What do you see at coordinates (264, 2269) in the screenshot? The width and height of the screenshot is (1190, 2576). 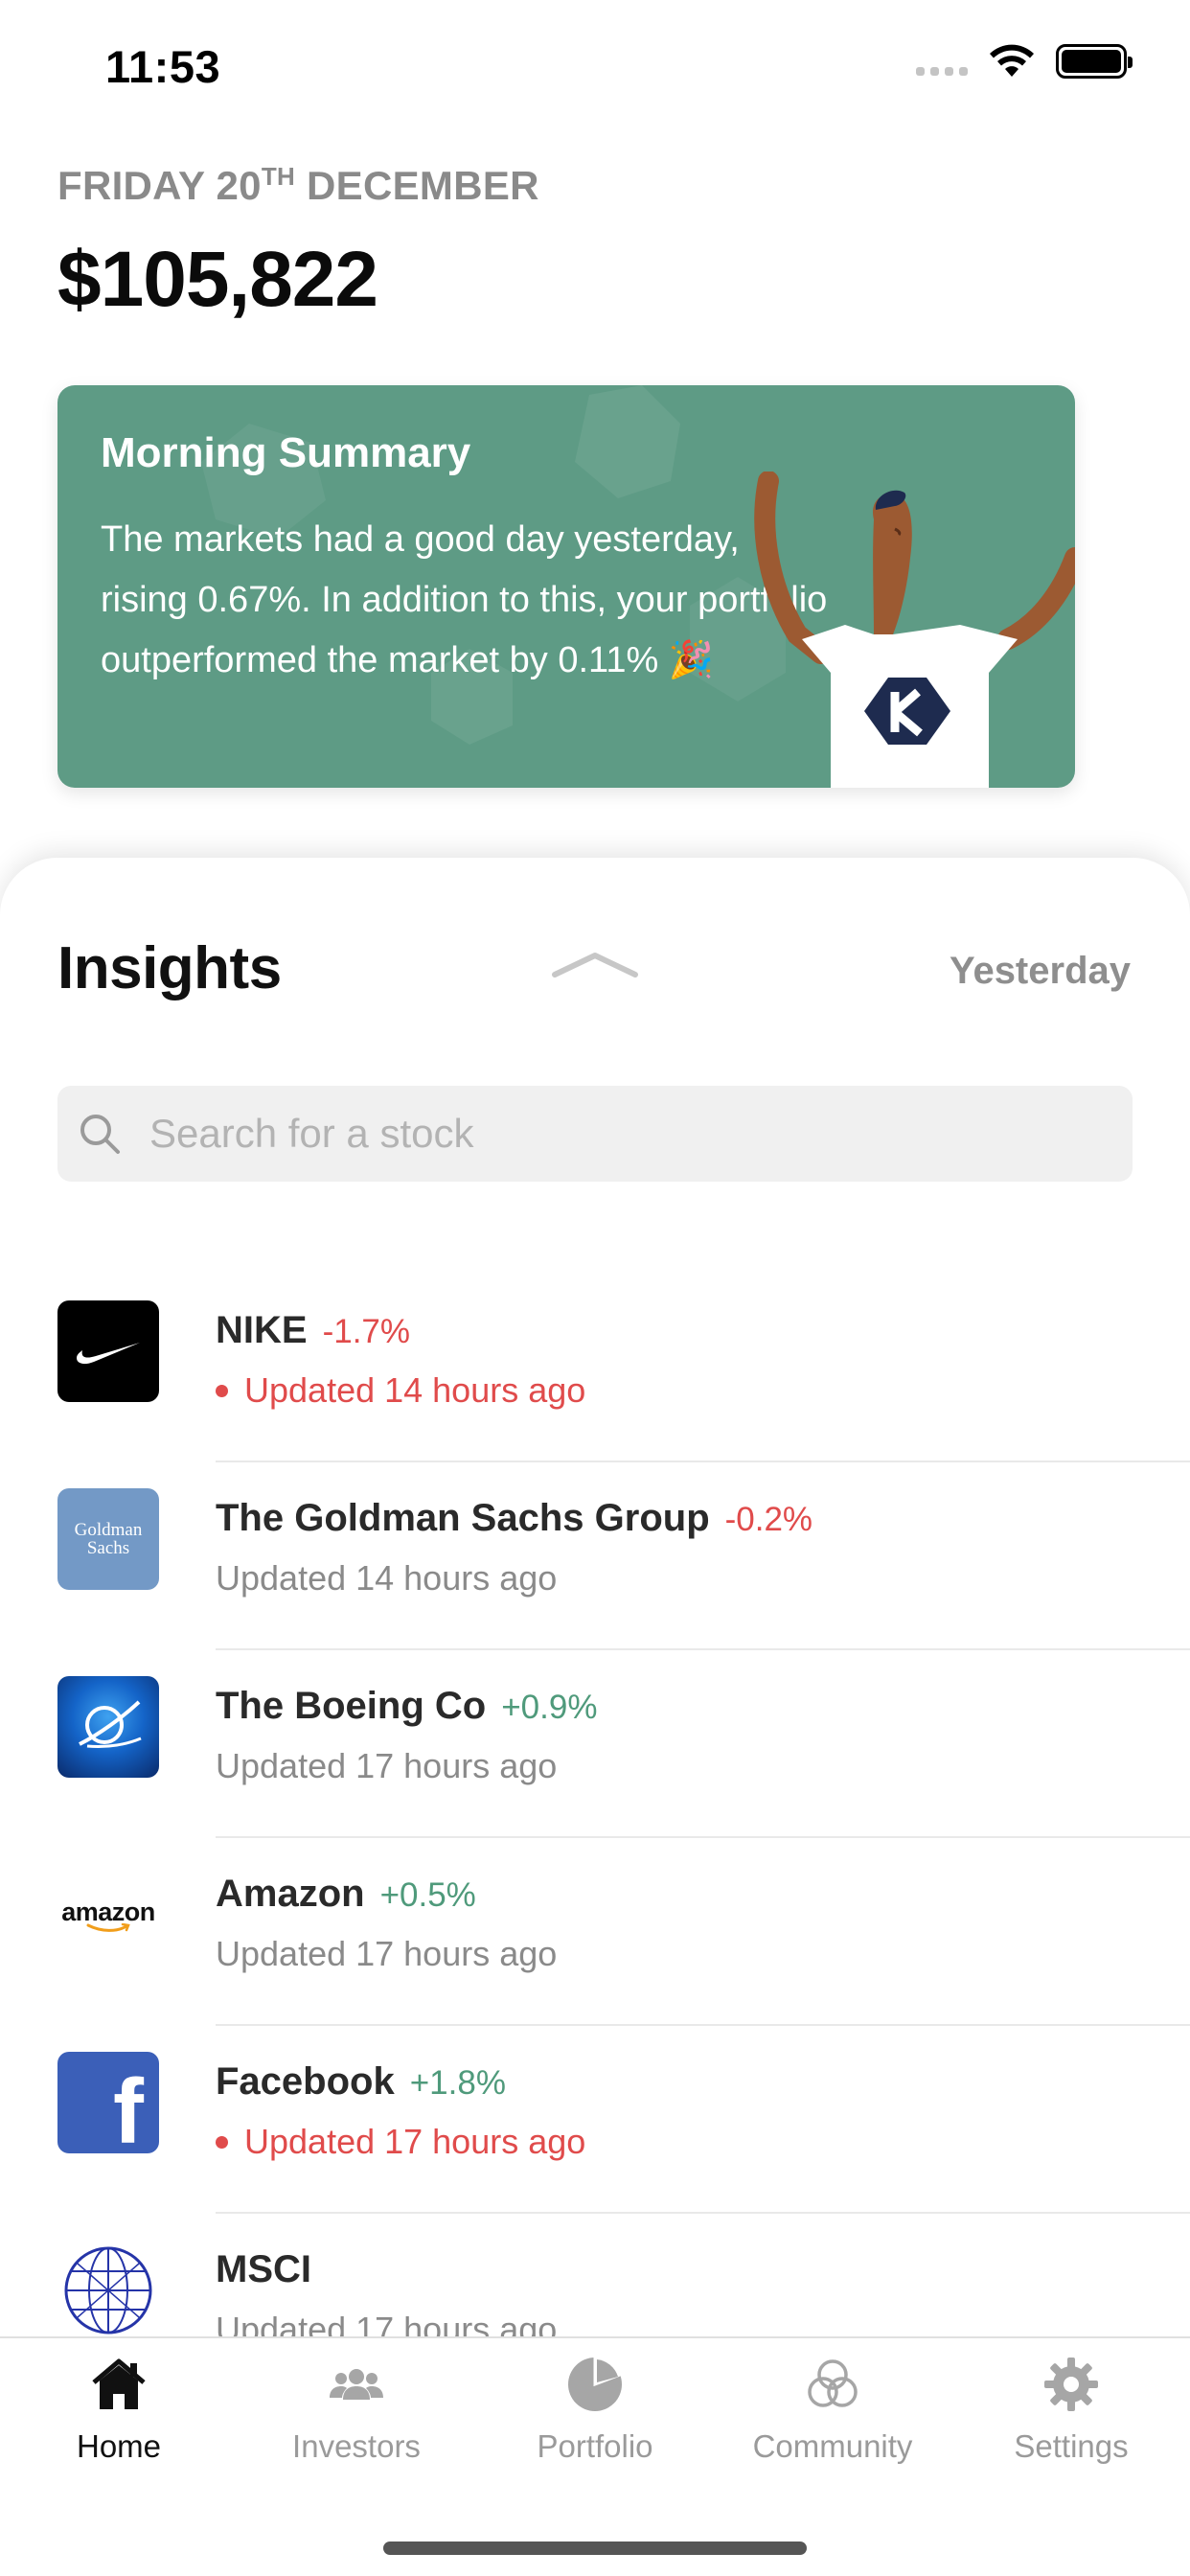 I see `stock-name: MSCI` at bounding box center [264, 2269].